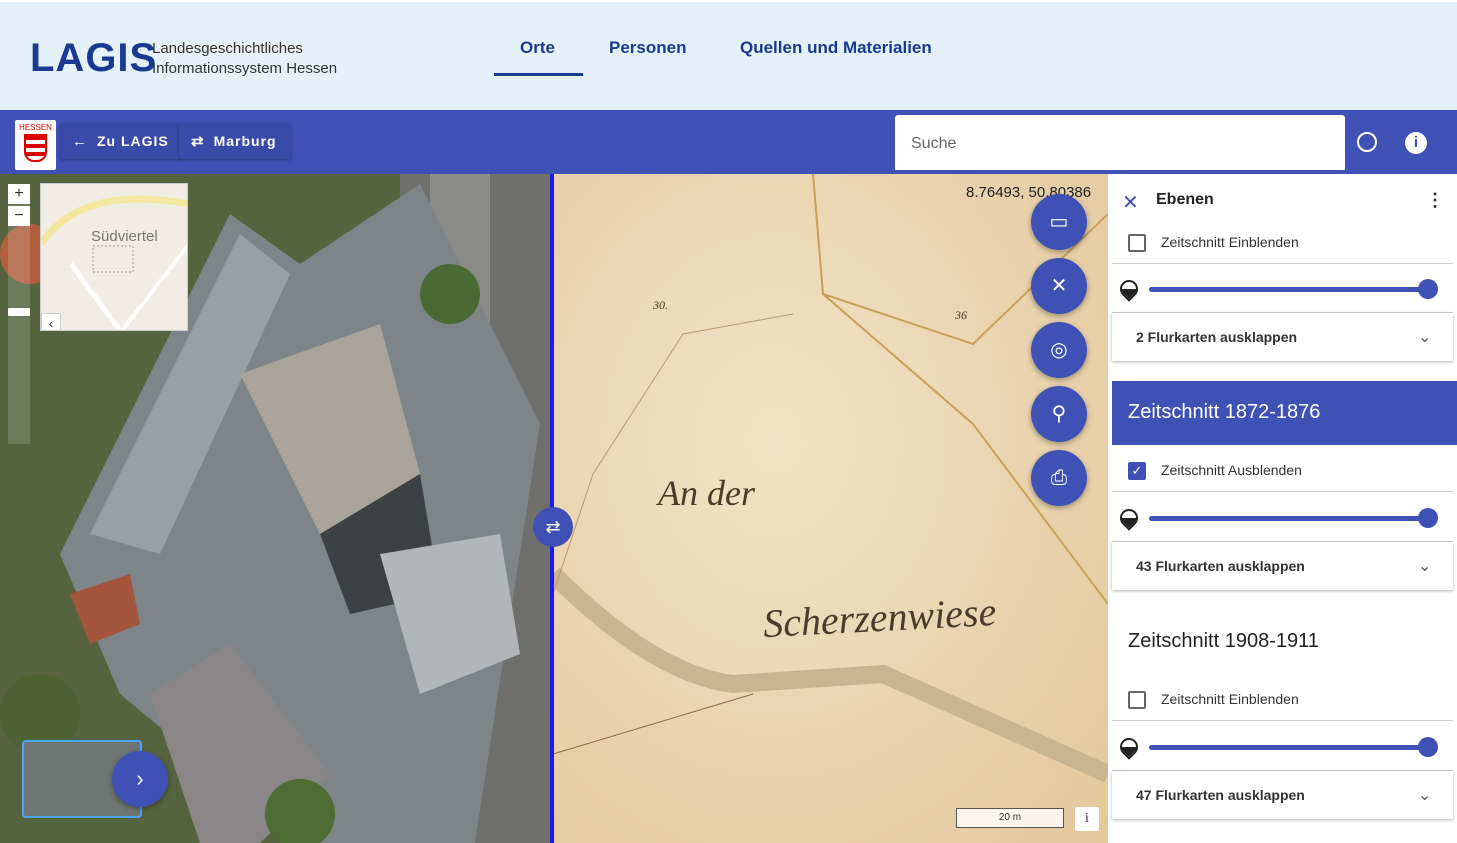  I want to click on section-title: Zeitschnitt 1872-1876, so click(1224, 412).